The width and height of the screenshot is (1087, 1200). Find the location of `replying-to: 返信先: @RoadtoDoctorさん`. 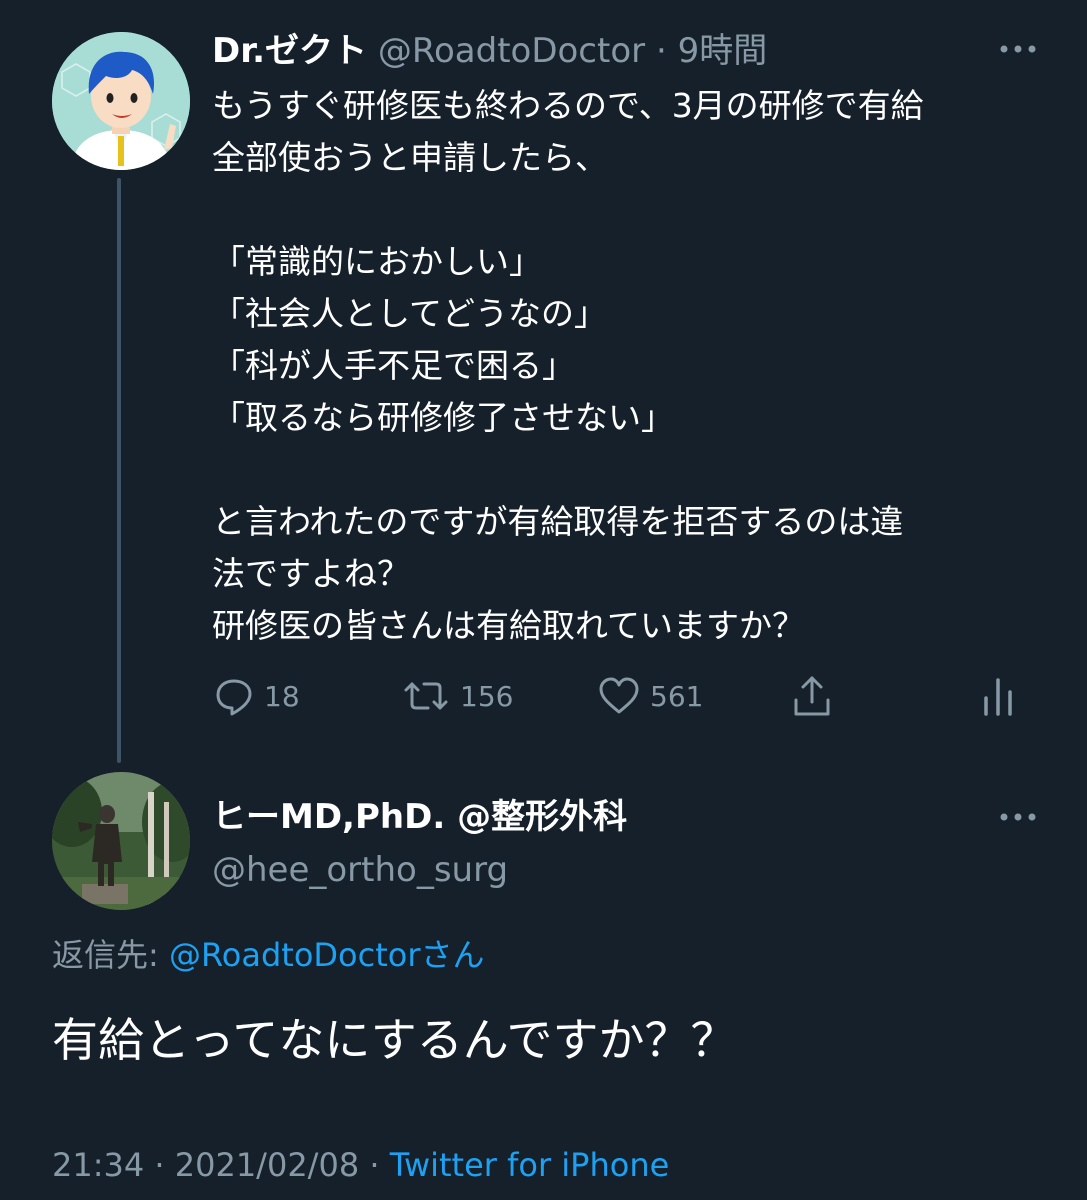

replying-to: 返信先: @RoadtoDoctorさん is located at coordinates (268, 955).